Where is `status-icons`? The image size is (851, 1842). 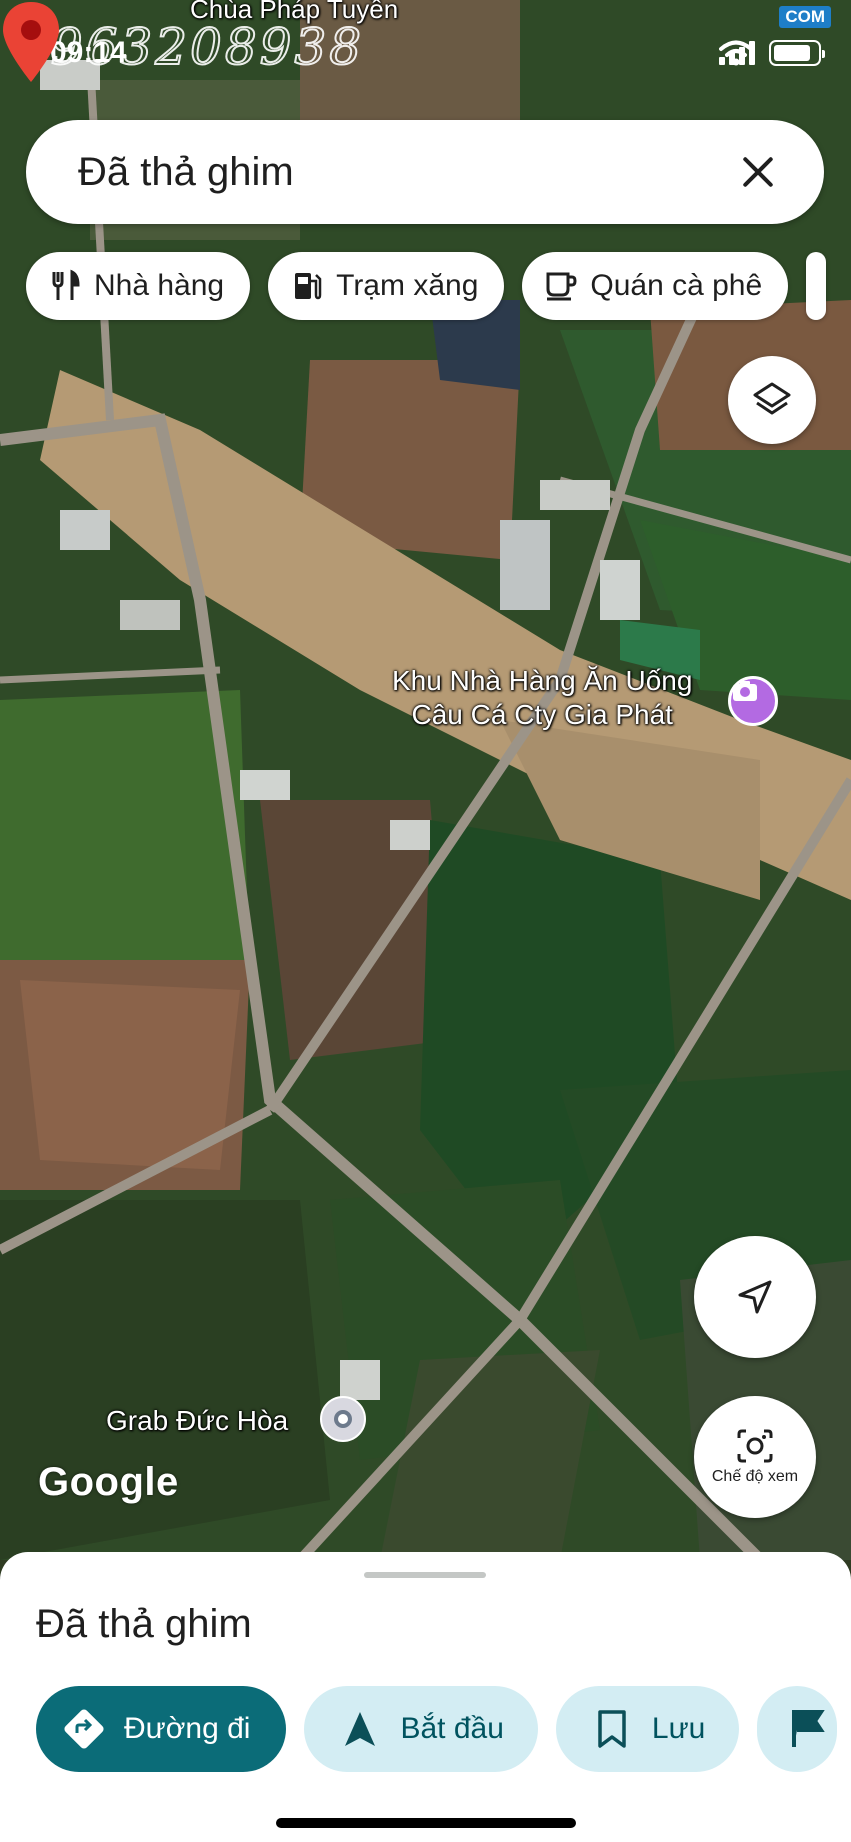
status-icons is located at coordinates (772, 53).